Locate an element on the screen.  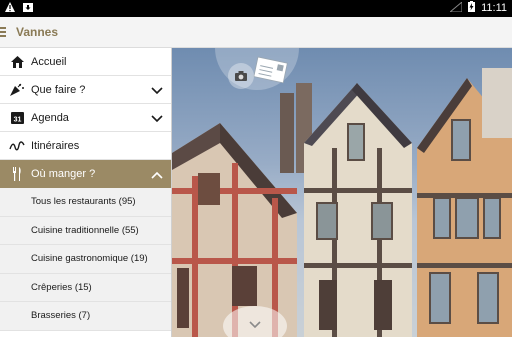
battery-icon is located at coordinates (472, 8).